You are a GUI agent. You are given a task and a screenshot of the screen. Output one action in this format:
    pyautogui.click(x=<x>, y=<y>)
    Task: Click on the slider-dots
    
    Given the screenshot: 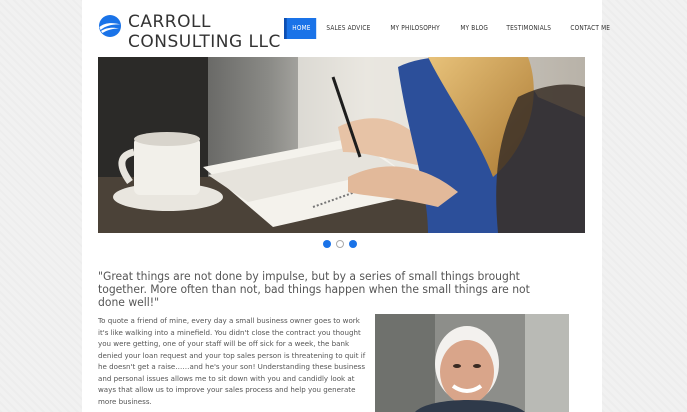 What is the action you would take?
    pyautogui.click(x=340, y=244)
    